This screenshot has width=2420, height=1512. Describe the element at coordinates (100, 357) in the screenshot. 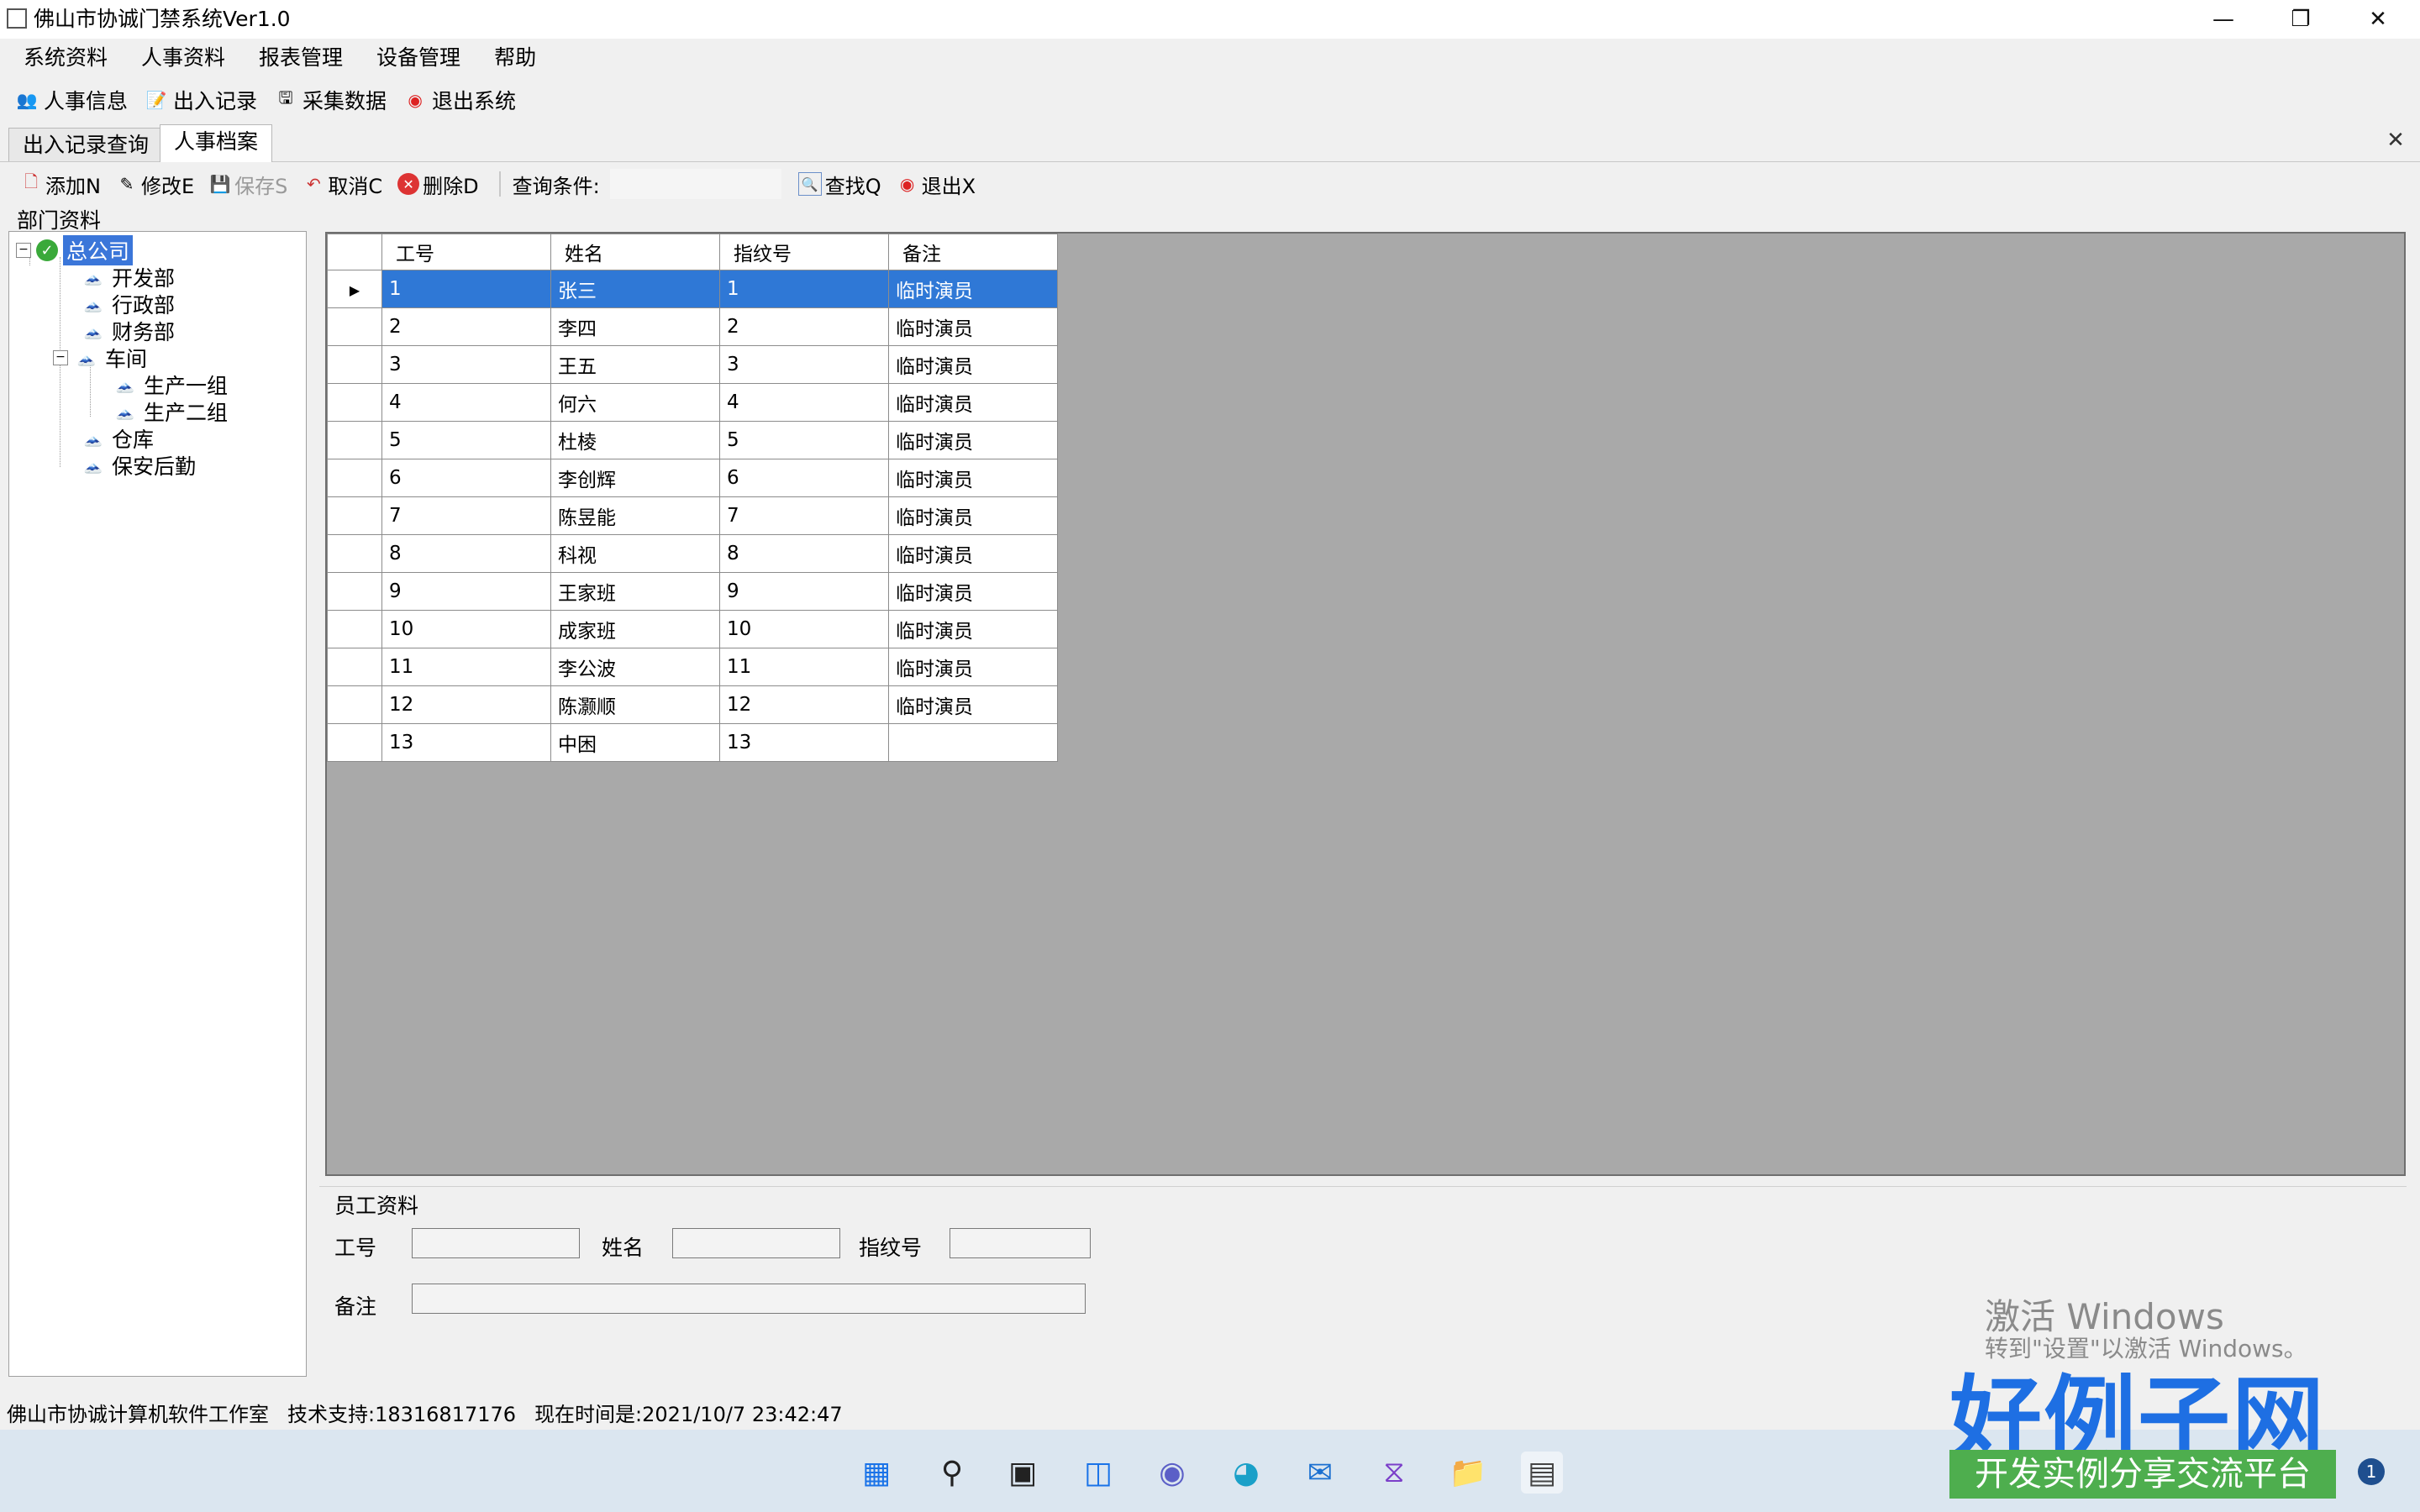

I see `tree-node-workshop: − 🗻 车间` at that location.